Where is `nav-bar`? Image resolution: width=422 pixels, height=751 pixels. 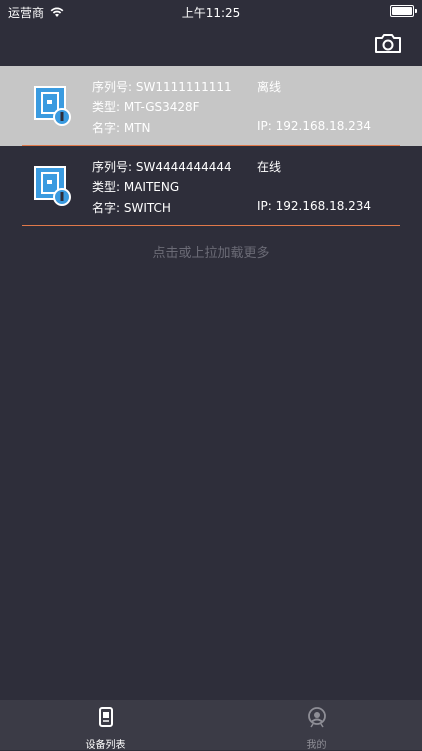 nav-bar is located at coordinates (211, 44).